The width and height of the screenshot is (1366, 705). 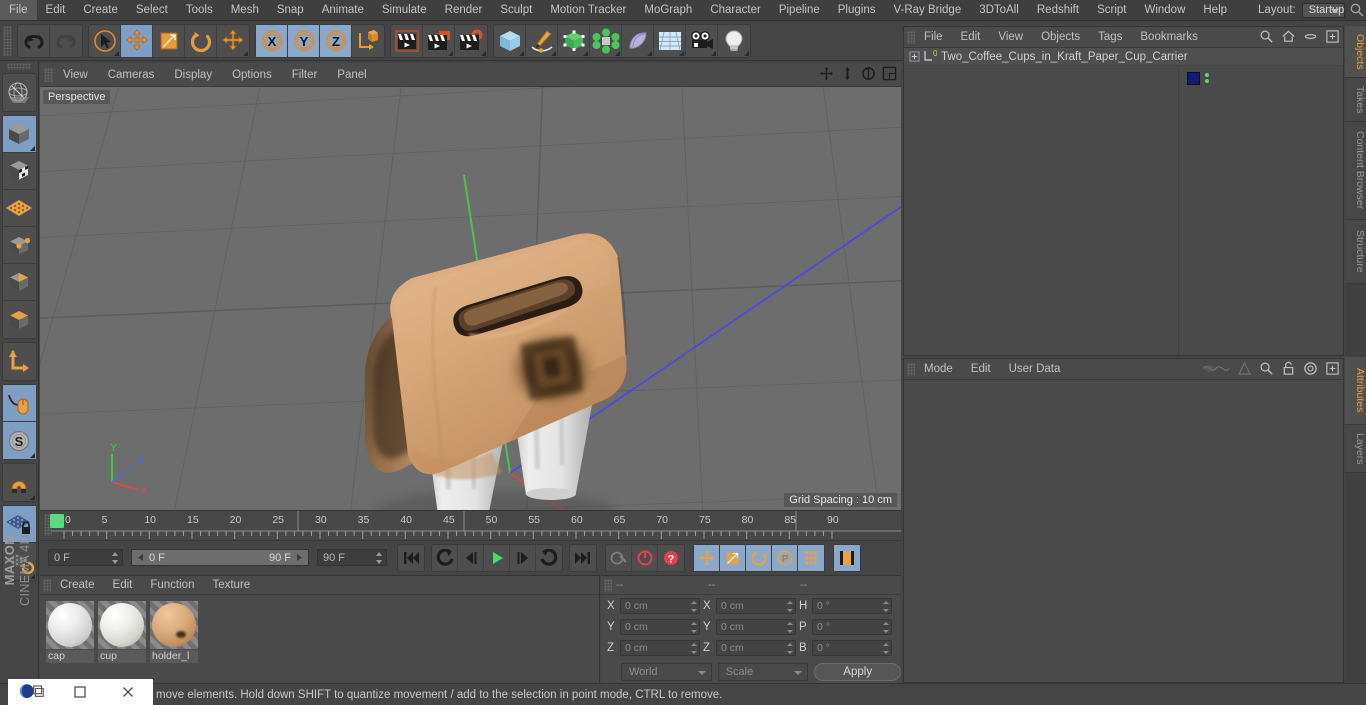 What do you see at coordinates (933, 37) in the screenshot?
I see `object-menu-file: File` at bounding box center [933, 37].